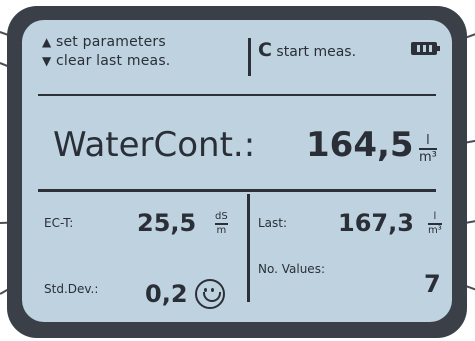  I want to click on std-dev-value: 0,2, so click(166, 294).